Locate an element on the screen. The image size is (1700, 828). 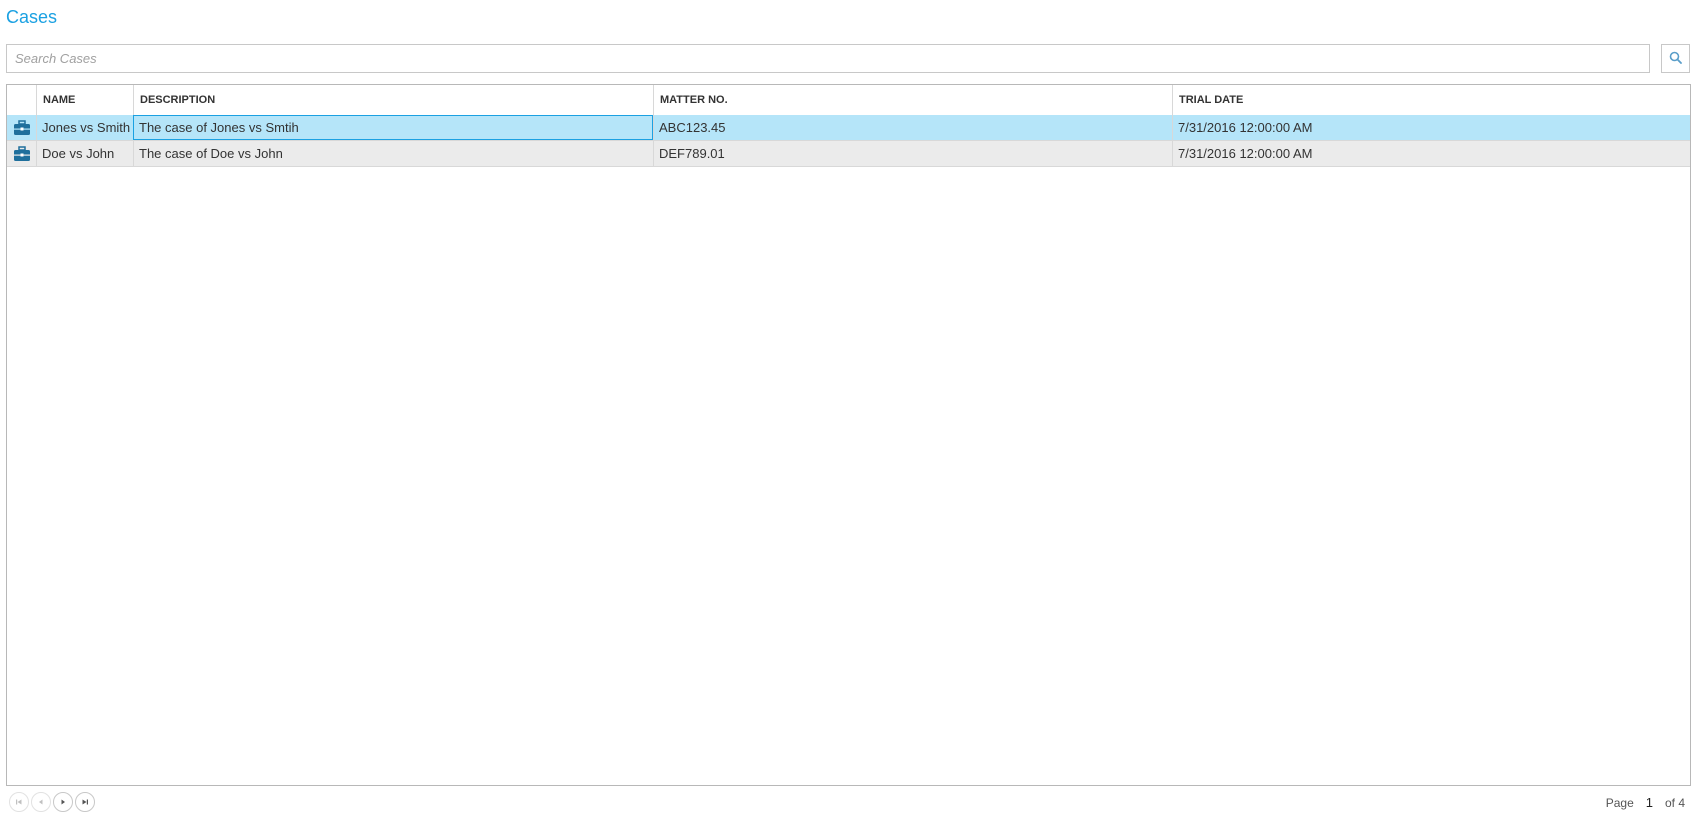
next-page-icon is located at coordinates (63, 802).